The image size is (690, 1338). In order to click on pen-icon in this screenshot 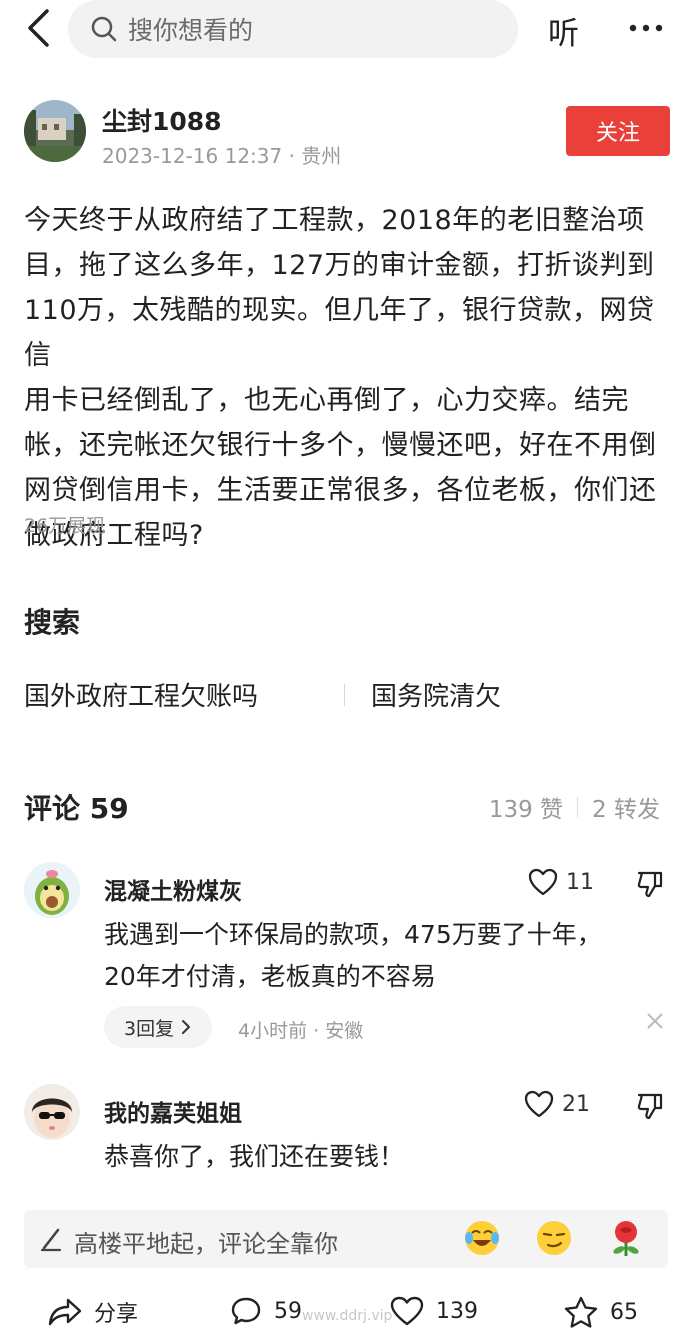, I will do `click(51, 1241)`.